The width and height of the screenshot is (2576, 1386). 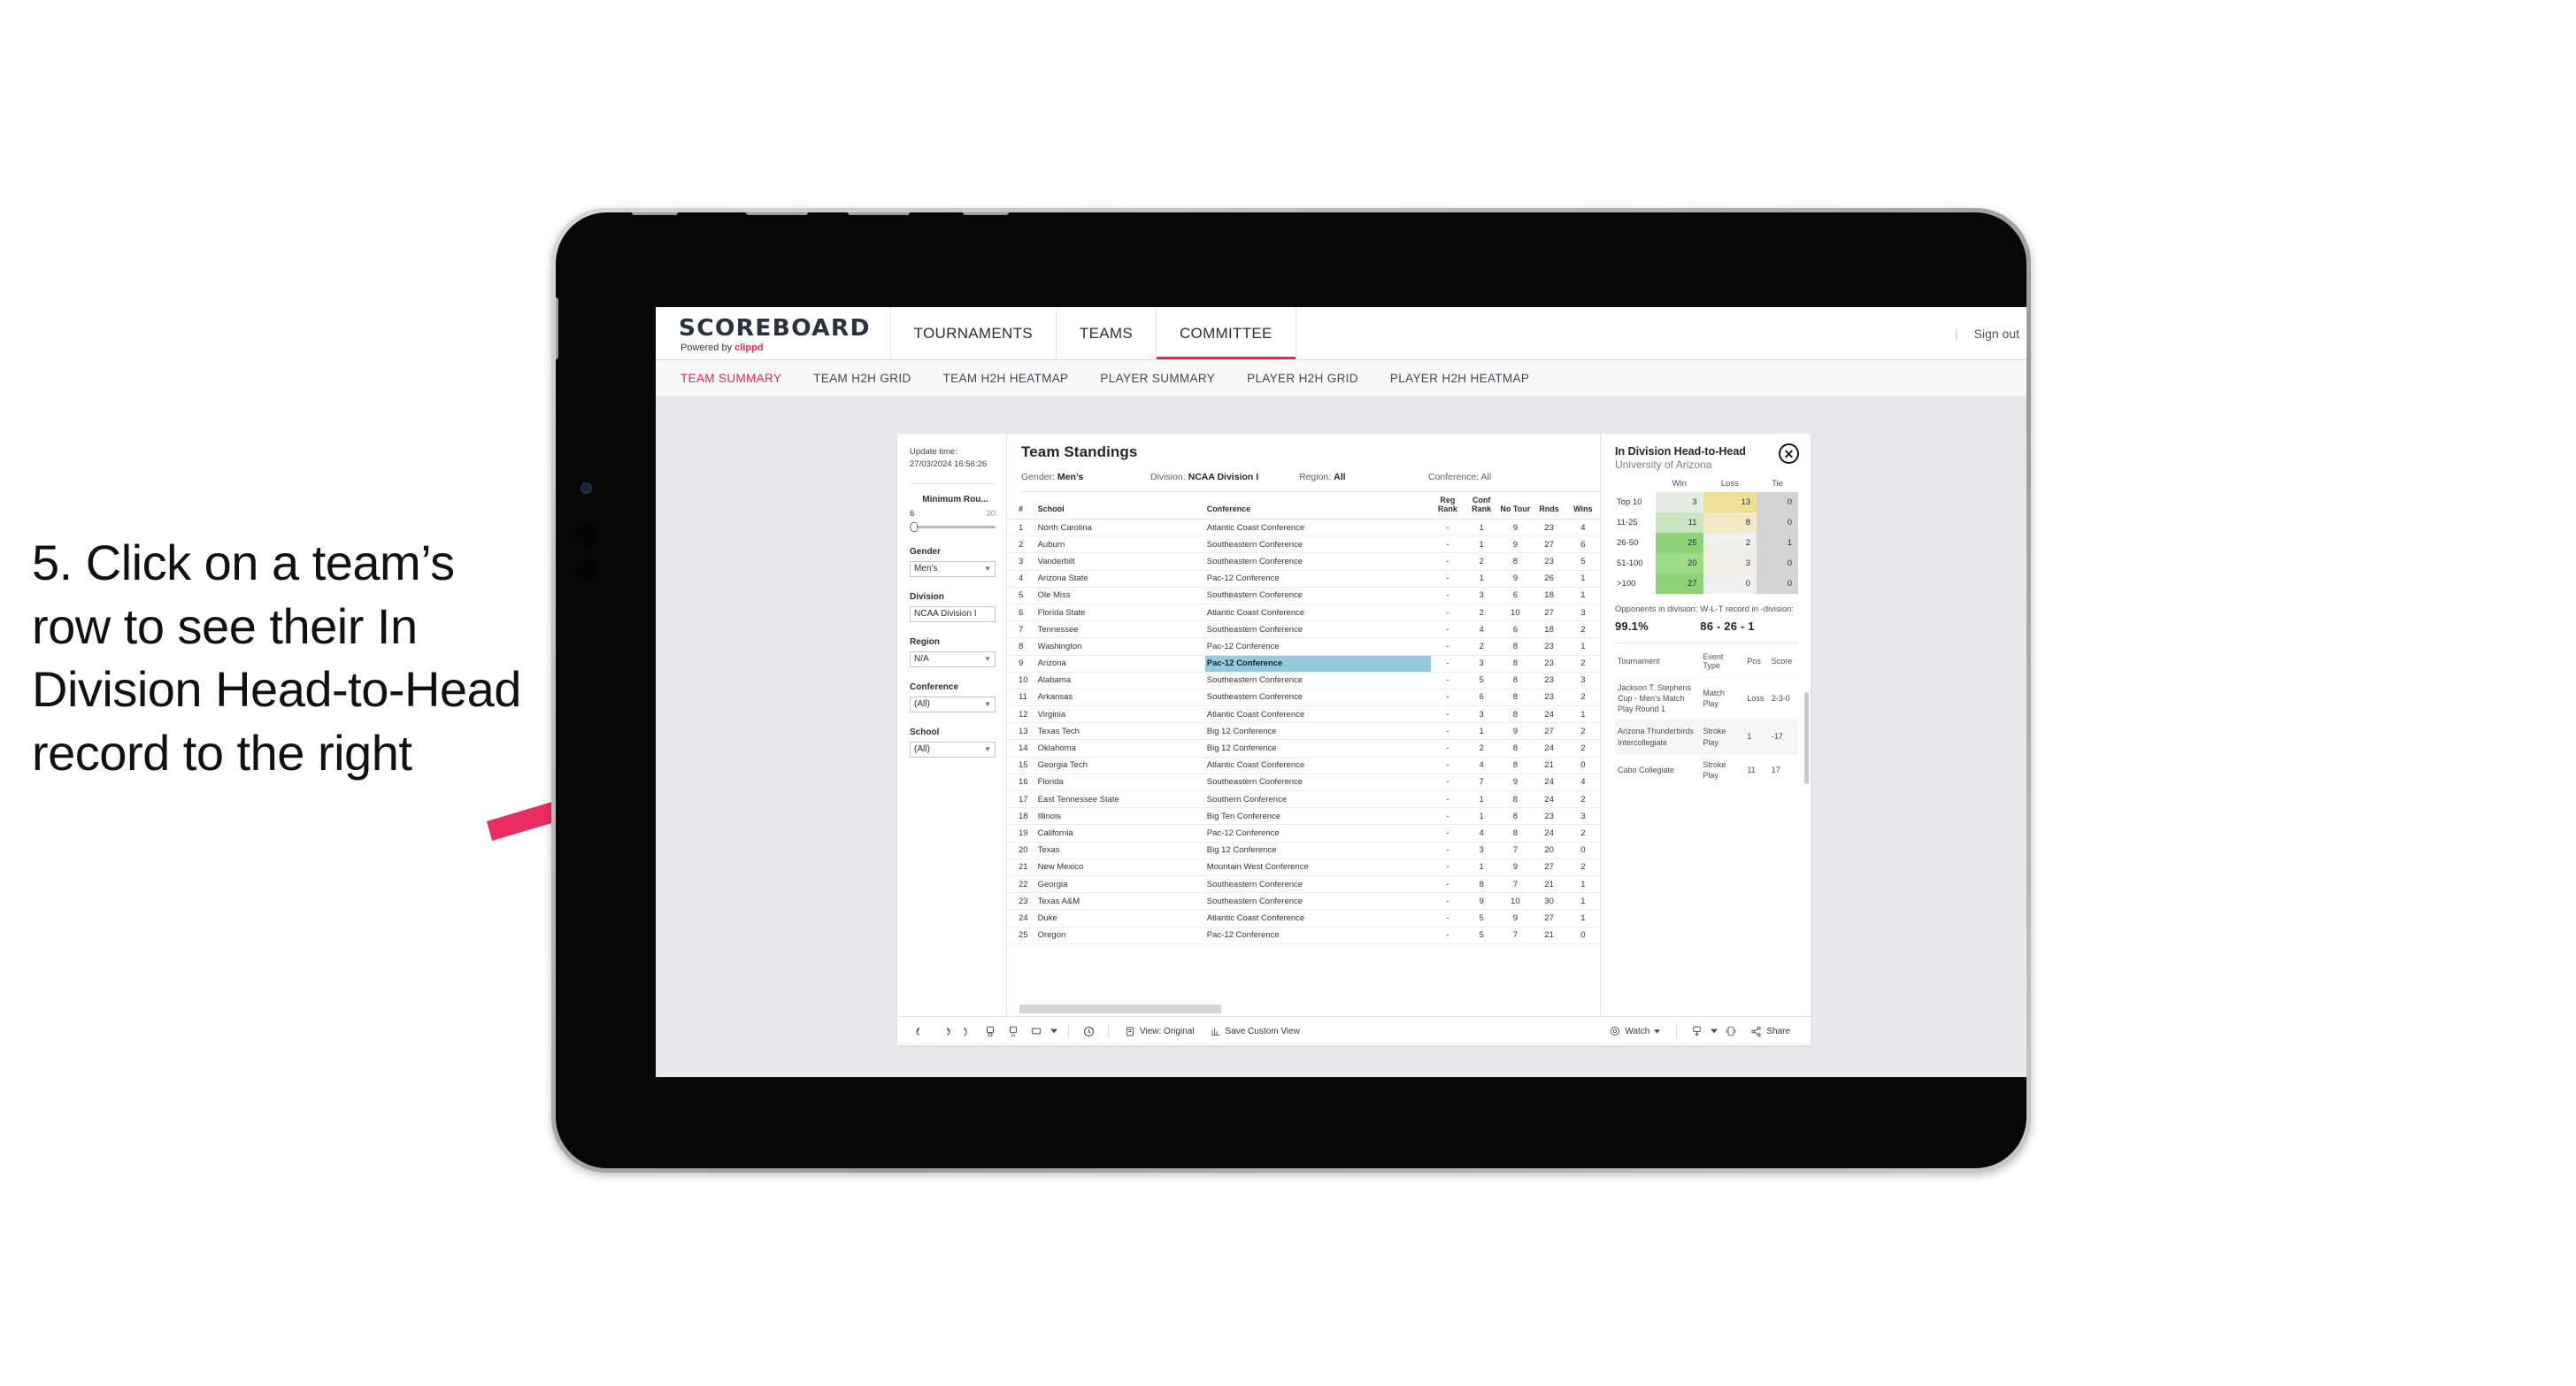 I want to click on horizontal-scrollbar-thumb, so click(x=1120, y=1009).